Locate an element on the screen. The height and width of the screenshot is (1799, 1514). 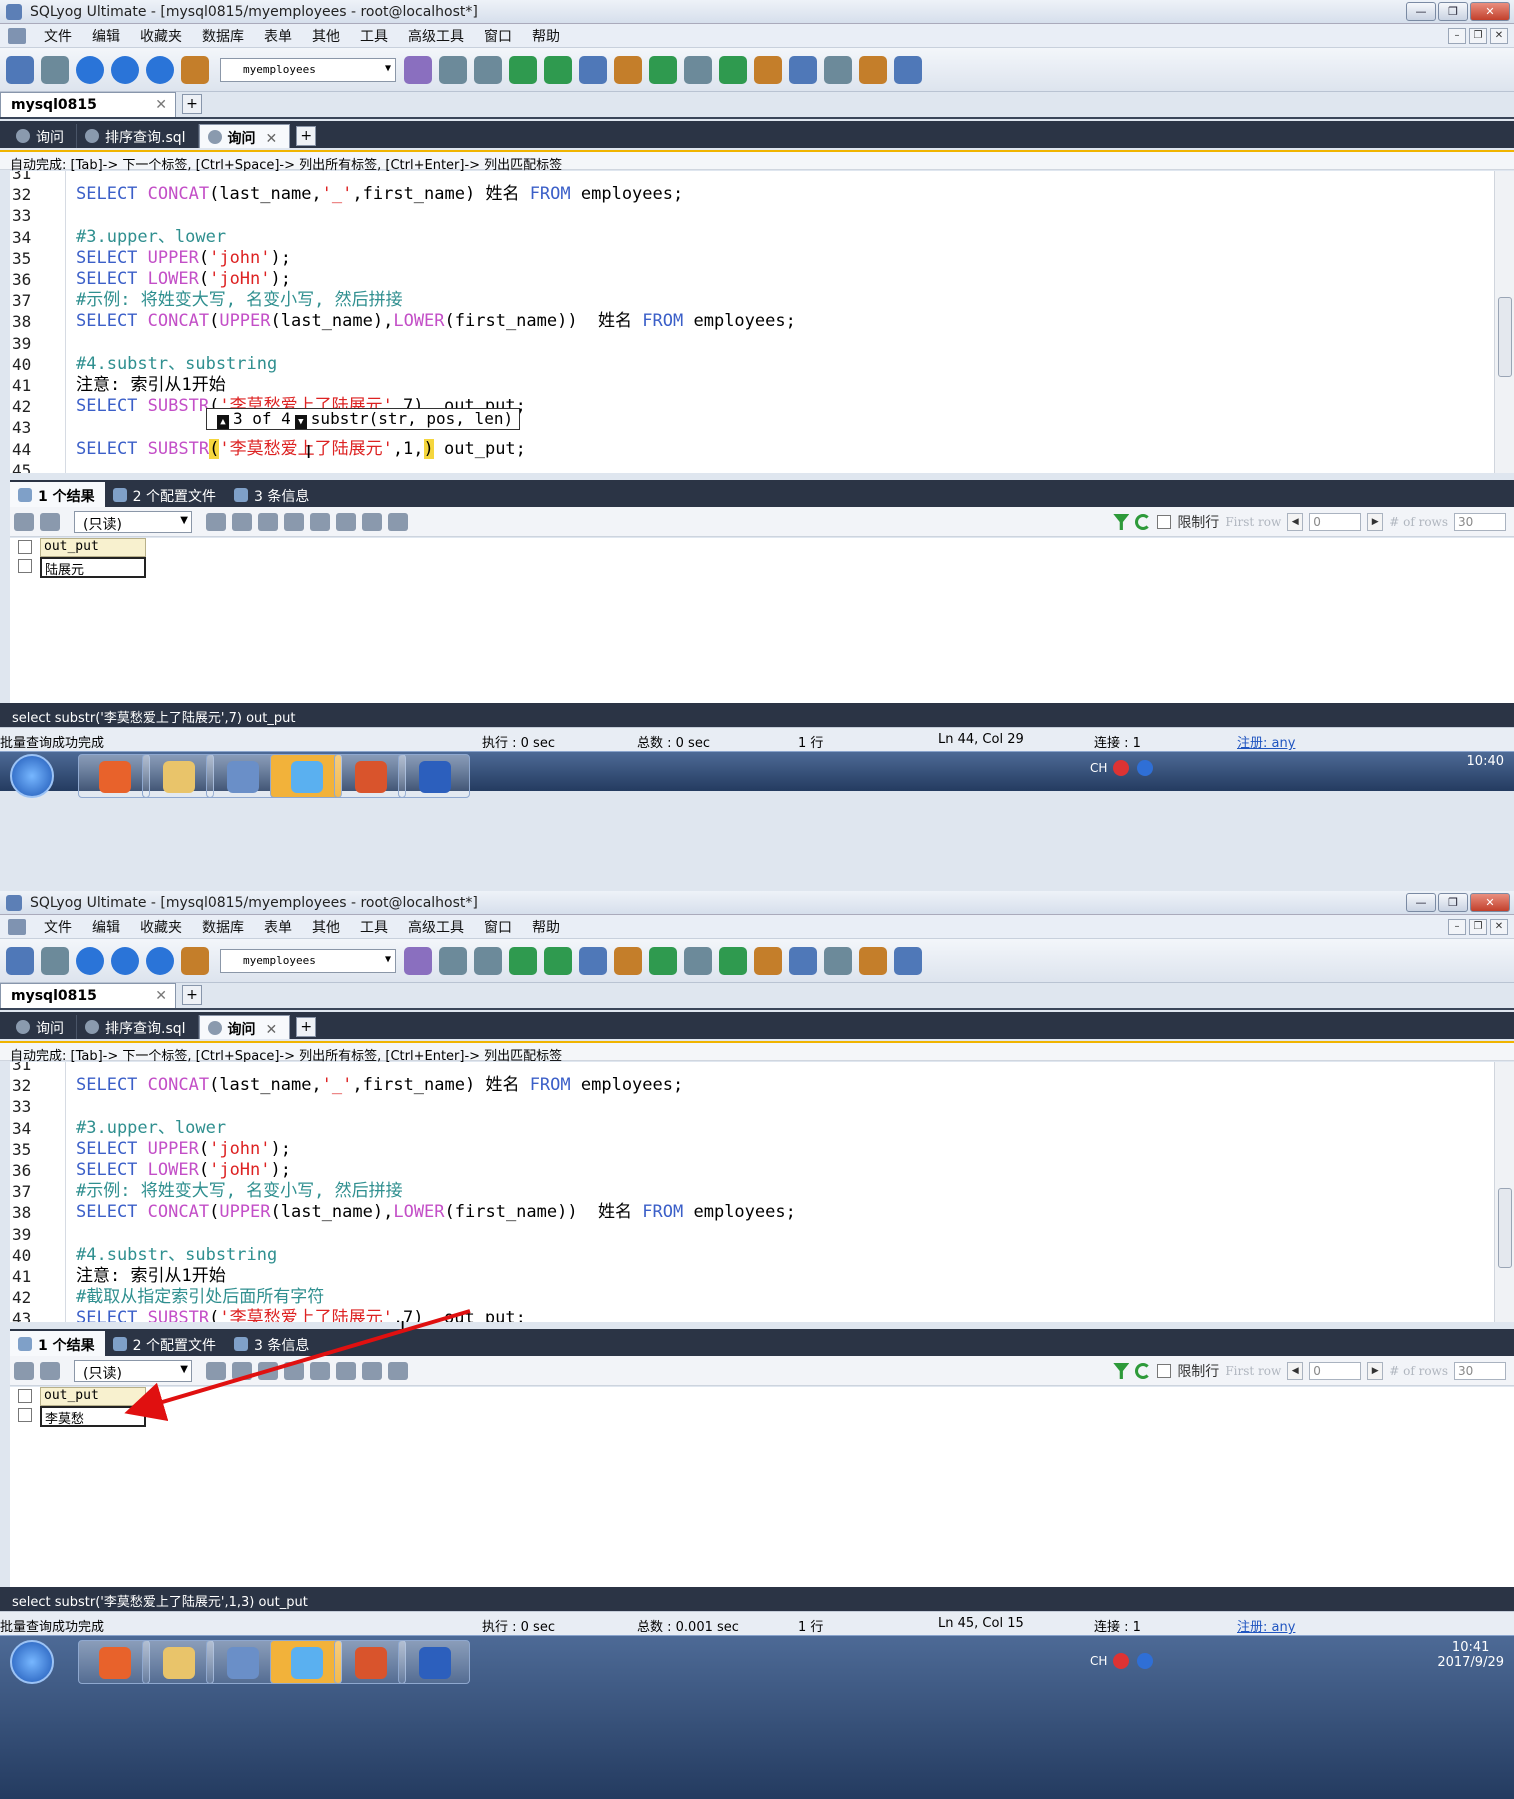
stop-icon is located at coordinates (195, 69).